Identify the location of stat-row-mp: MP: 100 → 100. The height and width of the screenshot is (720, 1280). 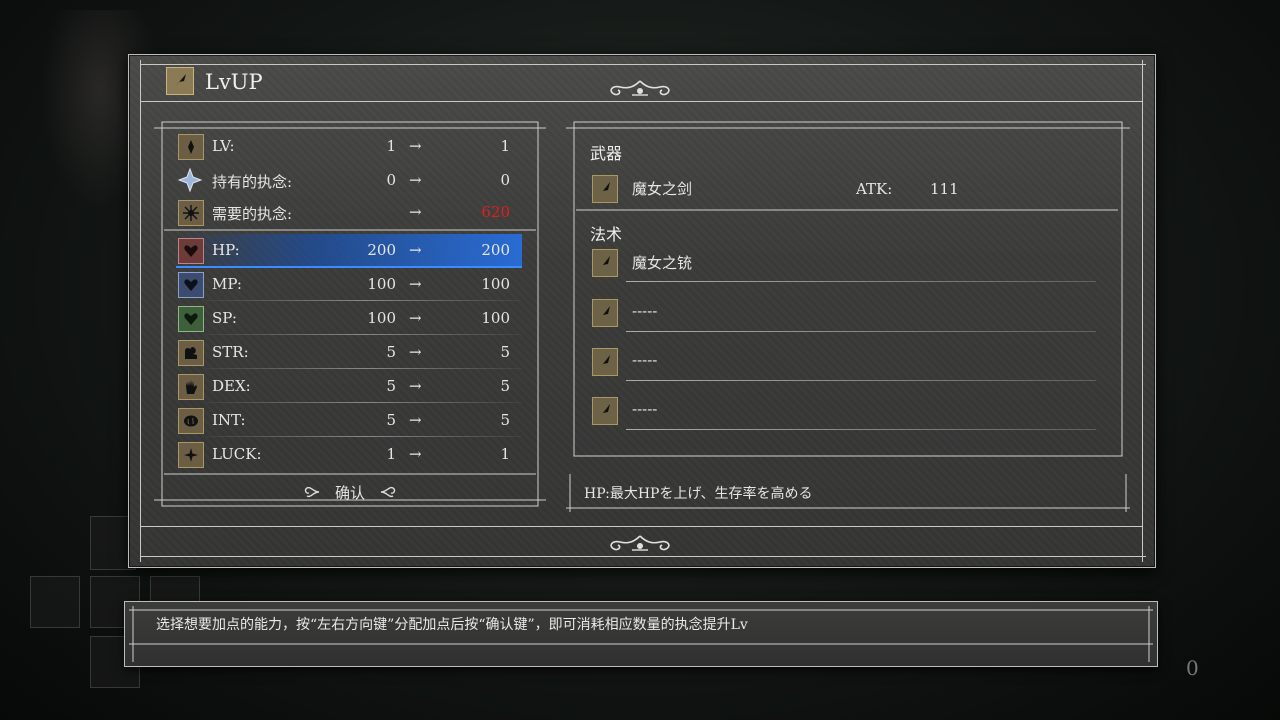
(349, 284).